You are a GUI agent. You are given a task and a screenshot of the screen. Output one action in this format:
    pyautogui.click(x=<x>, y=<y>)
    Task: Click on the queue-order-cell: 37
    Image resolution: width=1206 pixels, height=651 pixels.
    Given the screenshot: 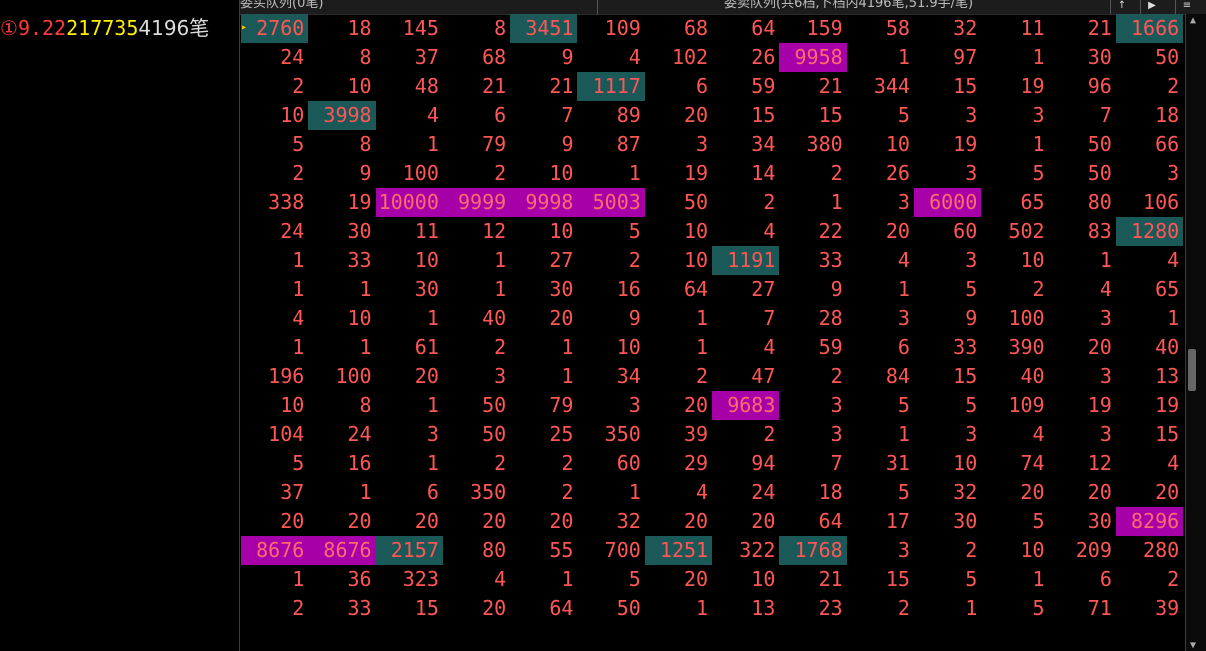 What is the action you would take?
    pyautogui.click(x=409, y=57)
    